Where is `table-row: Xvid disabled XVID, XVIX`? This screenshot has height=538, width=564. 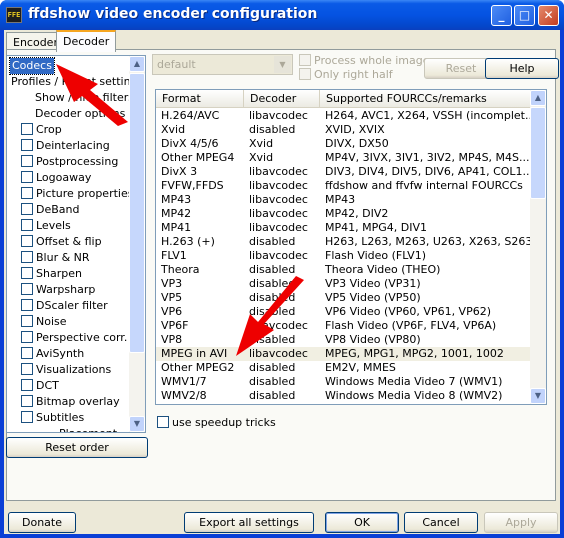
table-row: Xvid disabled XVID, XVIX is located at coordinates (344, 130).